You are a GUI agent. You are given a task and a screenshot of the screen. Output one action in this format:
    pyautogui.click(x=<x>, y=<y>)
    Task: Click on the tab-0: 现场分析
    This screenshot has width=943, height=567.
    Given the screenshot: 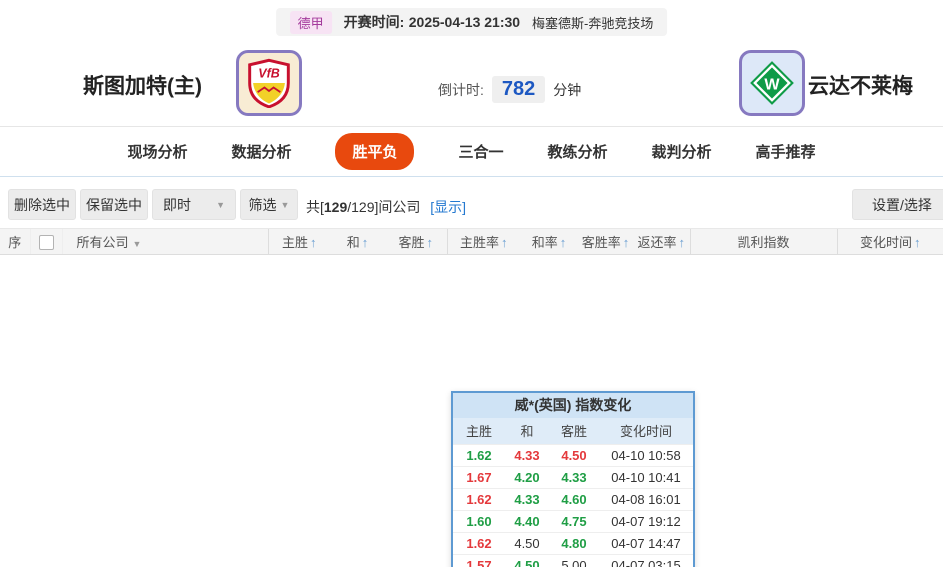 What is the action you would take?
    pyautogui.click(x=157, y=151)
    